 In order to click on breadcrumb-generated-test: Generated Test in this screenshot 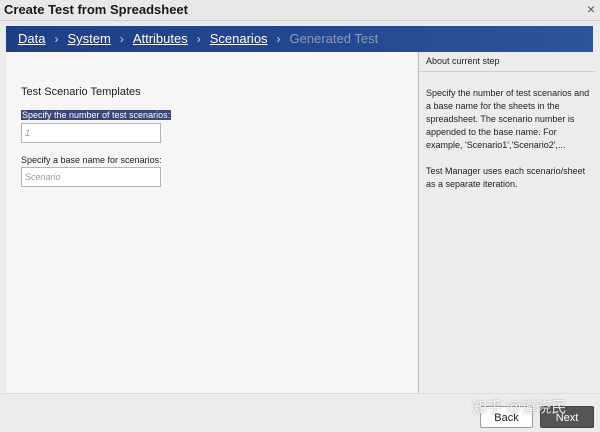, I will do `click(334, 38)`.